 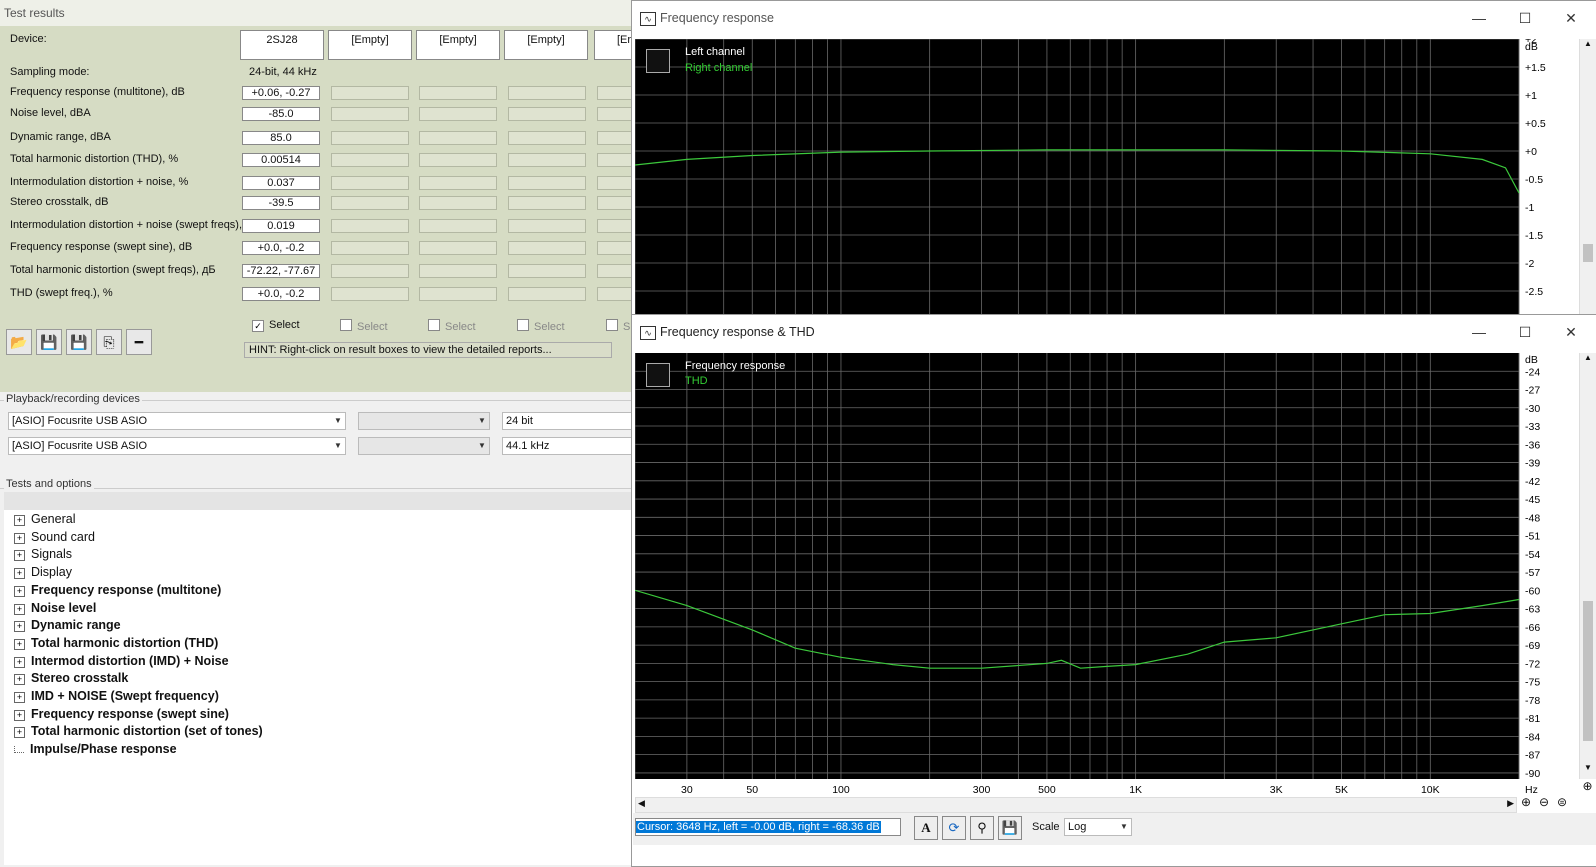 I want to click on scale-select: Log ▼, so click(x=1098, y=827).